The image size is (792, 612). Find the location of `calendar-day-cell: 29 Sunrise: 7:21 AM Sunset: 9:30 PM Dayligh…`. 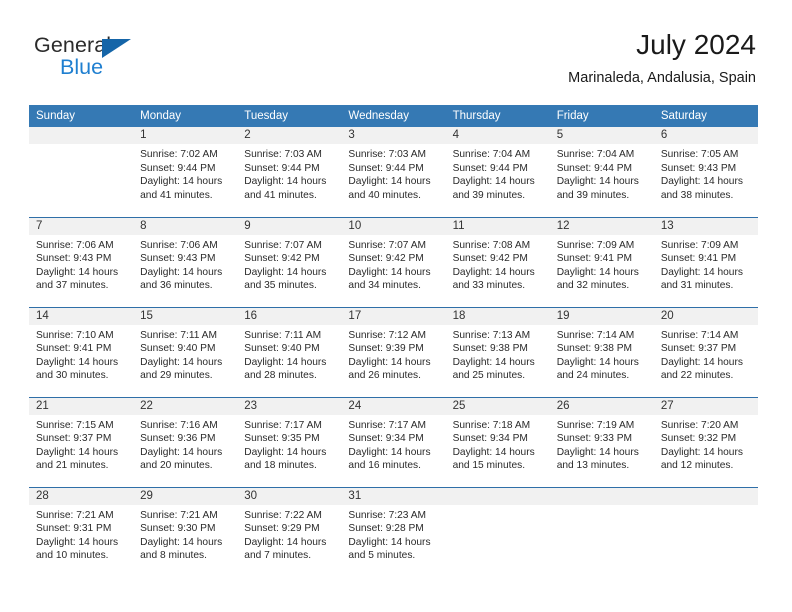

calendar-day-cell: 29 Sunrise: 7:21 AM Sunset: 9:30 PM Dayligh… is located at coordinates (185, 531).